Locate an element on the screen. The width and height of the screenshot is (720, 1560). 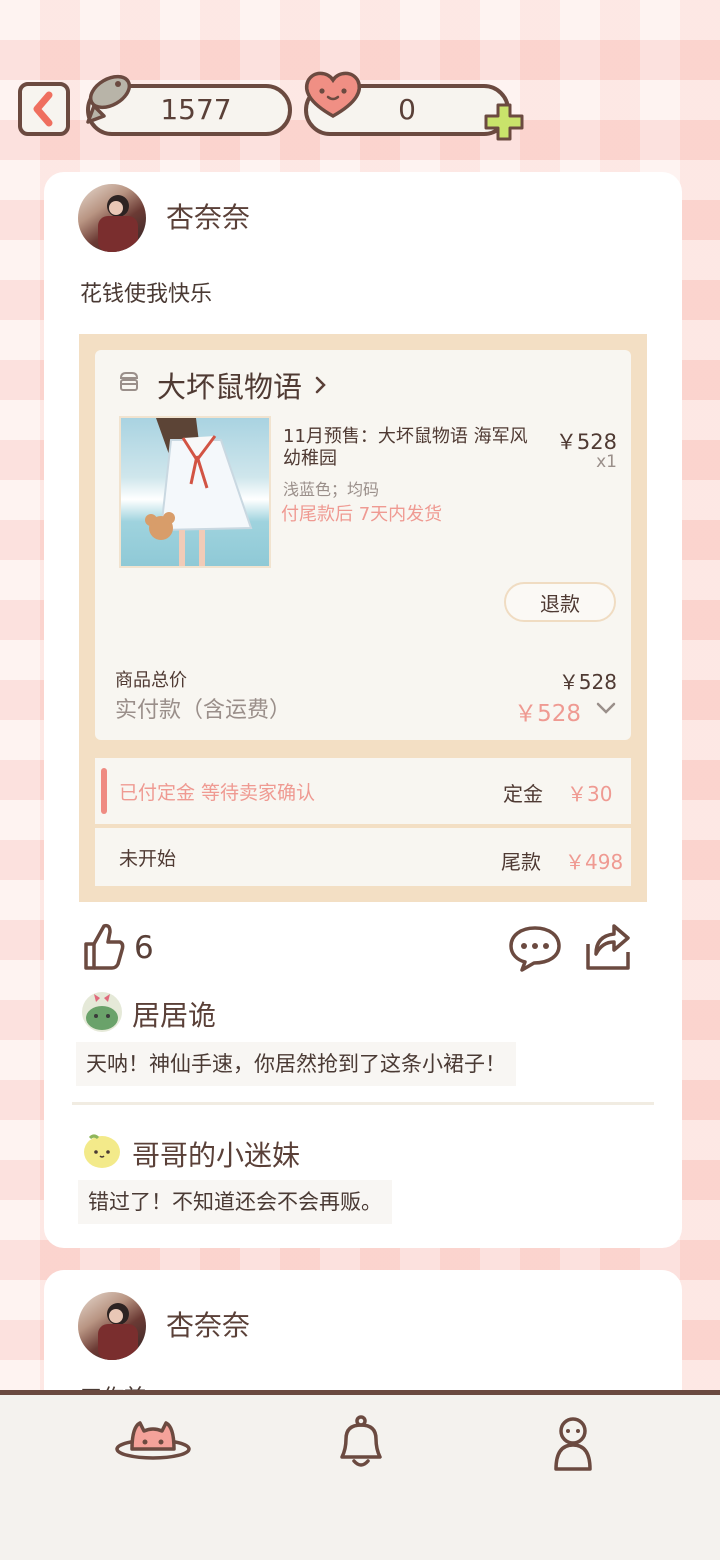
plus-icon is located at coordinates (504, 122).